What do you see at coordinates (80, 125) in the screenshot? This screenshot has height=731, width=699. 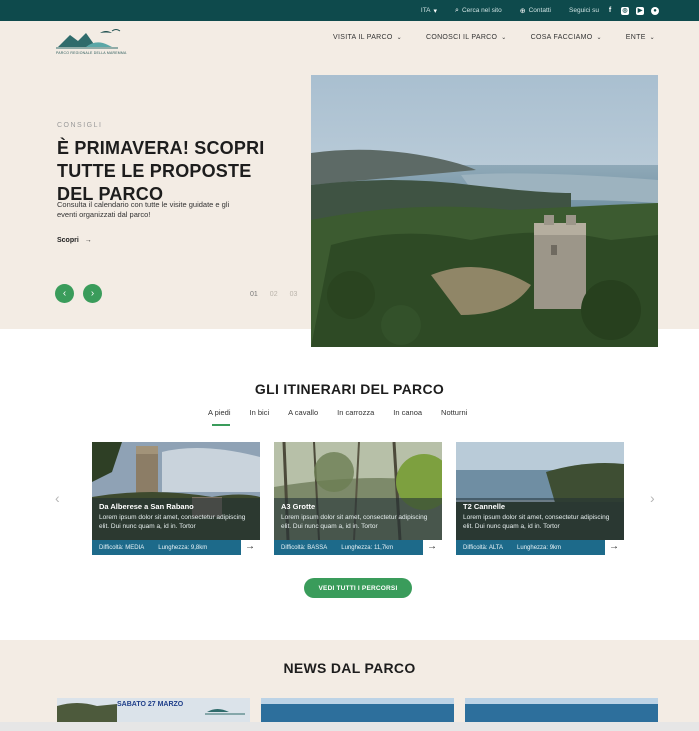 I see `hero-kicker: CONSIGLI` at bounding box center [80, 125].